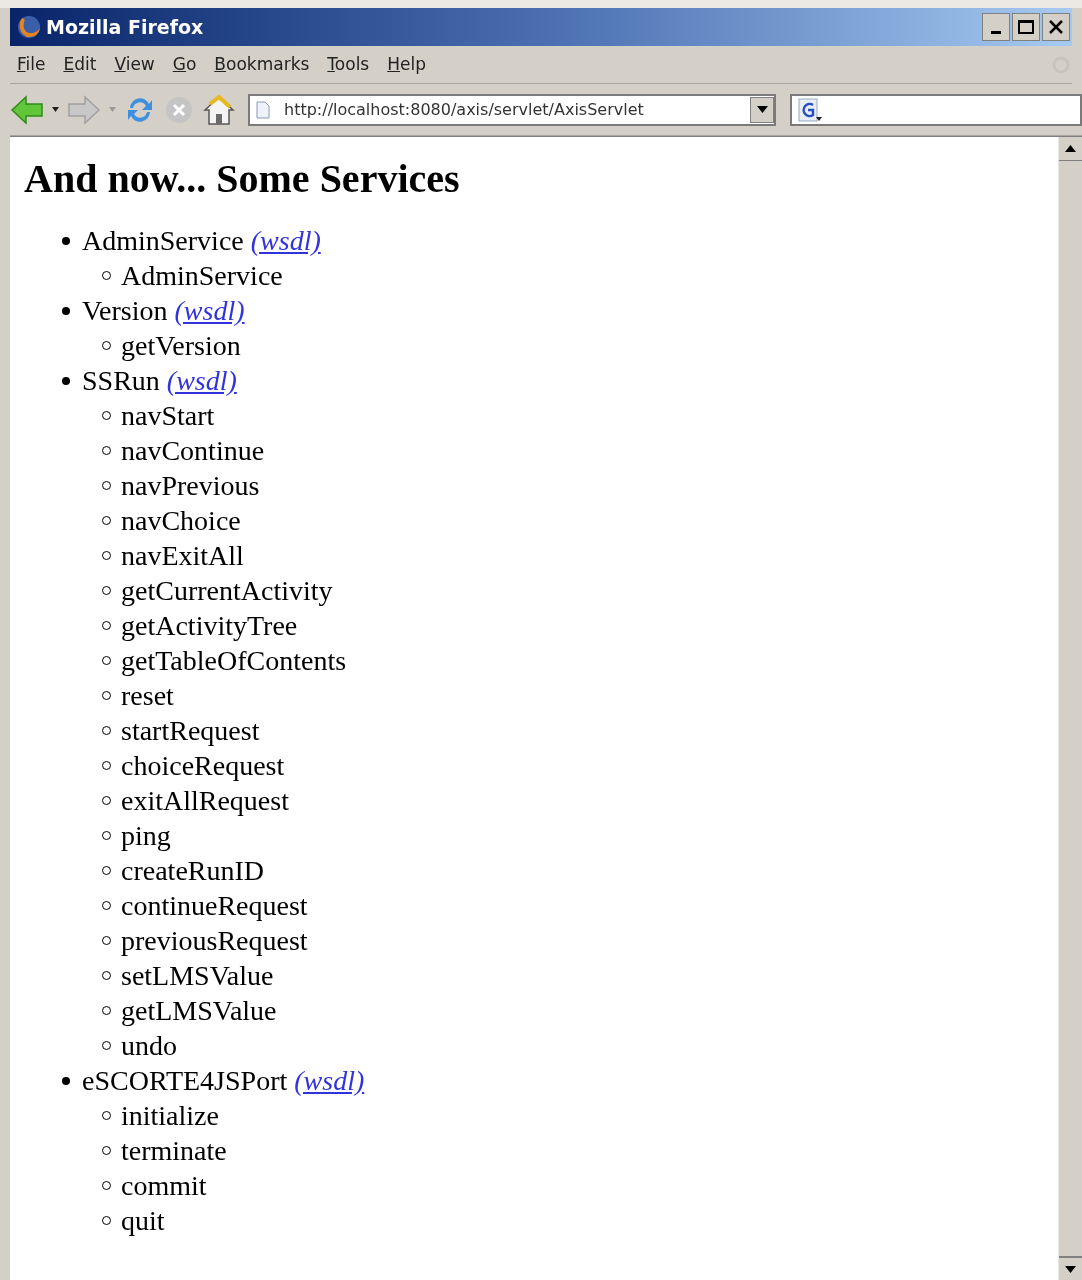 This screenshot has width=1082, height=1280. I want to click on menu-item: Tools, so click(348, 64).